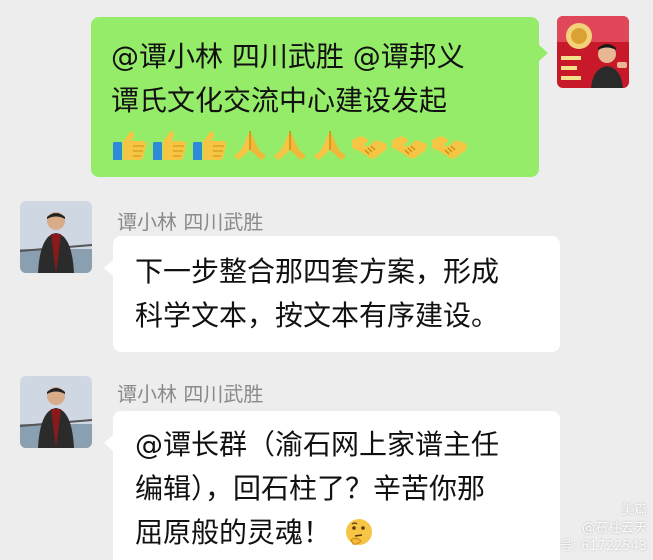 The image size is (653, 560). What do you see at coordinates (614, 528) in the screenshot?
I see `watermark-author: @石柱云天` at bounding box center [614, 528].